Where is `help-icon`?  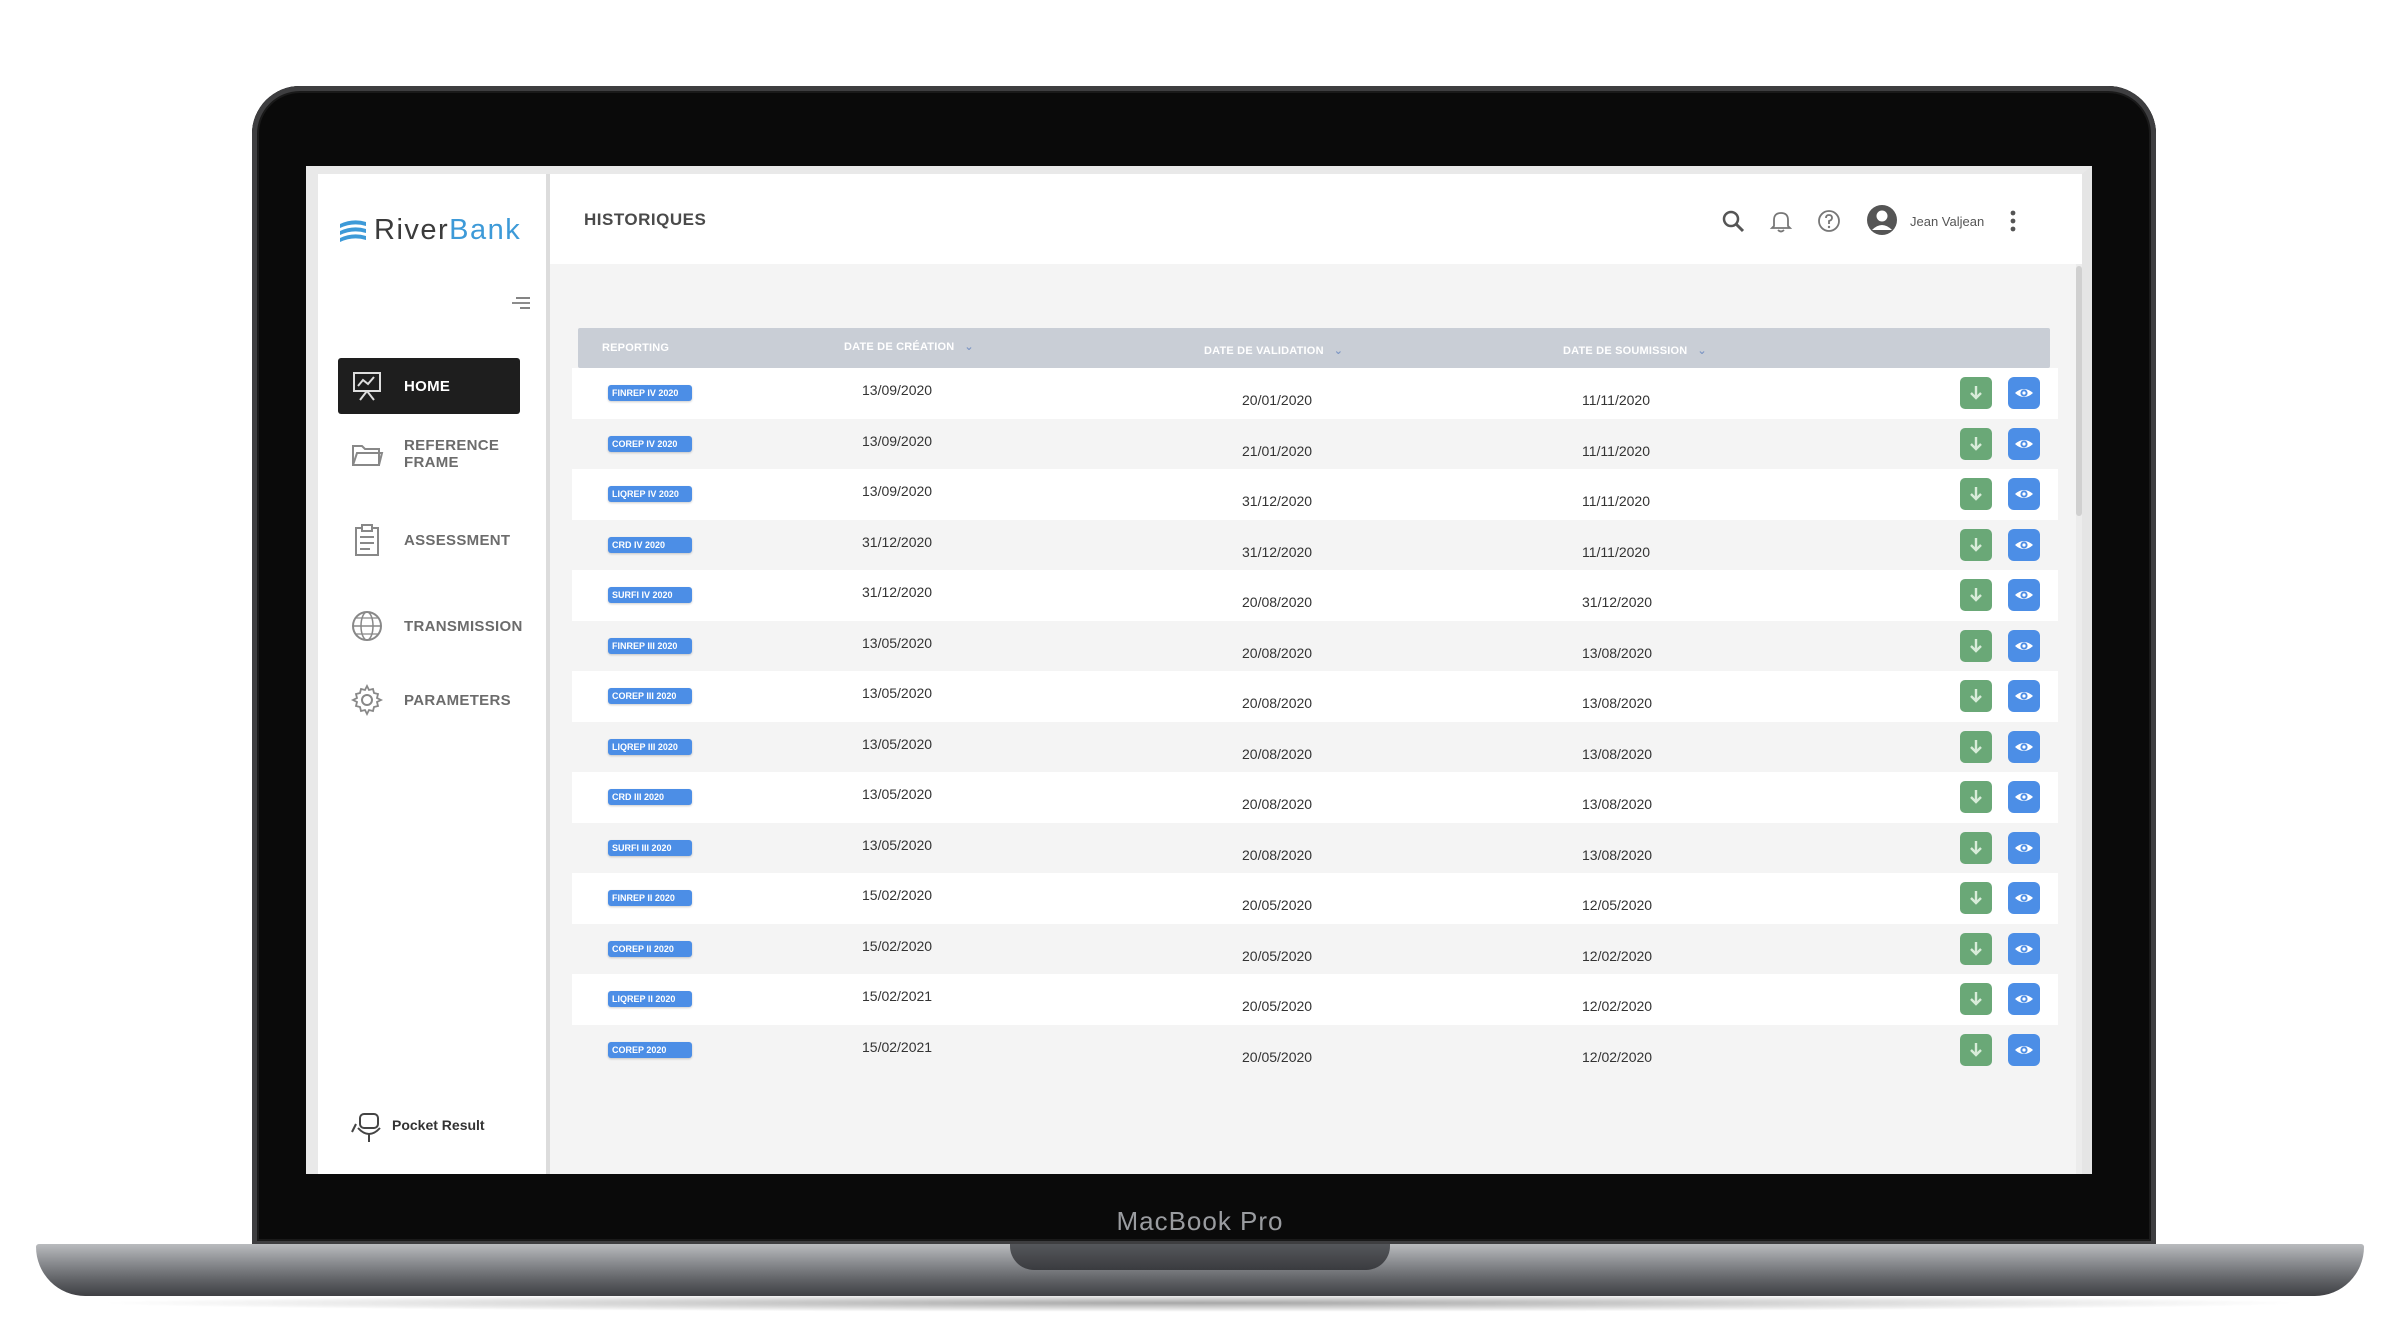 help-icon is located at coordinates (1829, 221).